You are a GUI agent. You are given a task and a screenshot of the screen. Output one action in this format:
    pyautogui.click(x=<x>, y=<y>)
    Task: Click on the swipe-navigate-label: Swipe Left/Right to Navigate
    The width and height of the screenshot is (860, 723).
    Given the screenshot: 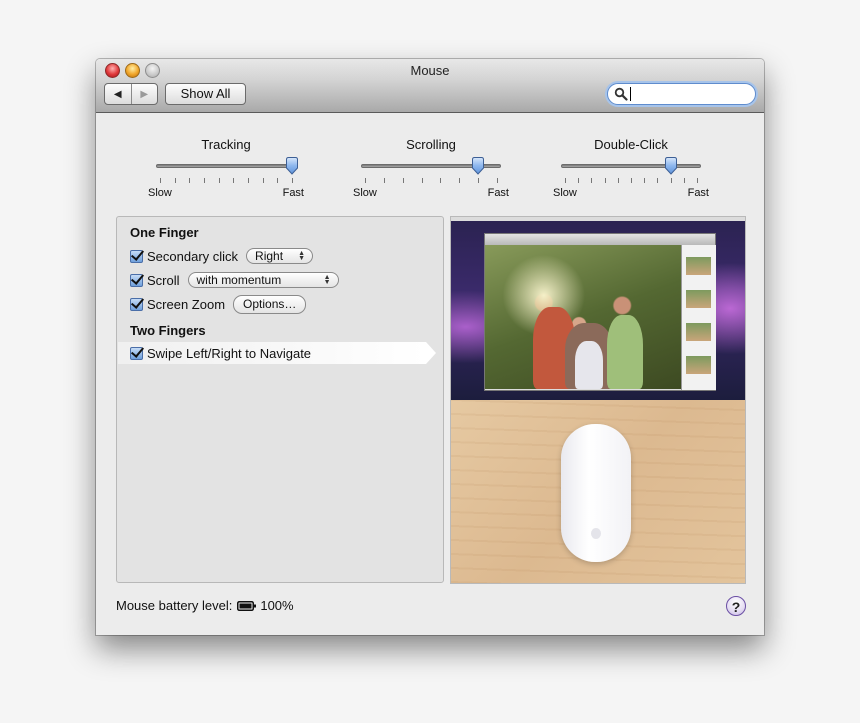 What is the action you would take?
    pyautogui.click(x=229, y=353)
    